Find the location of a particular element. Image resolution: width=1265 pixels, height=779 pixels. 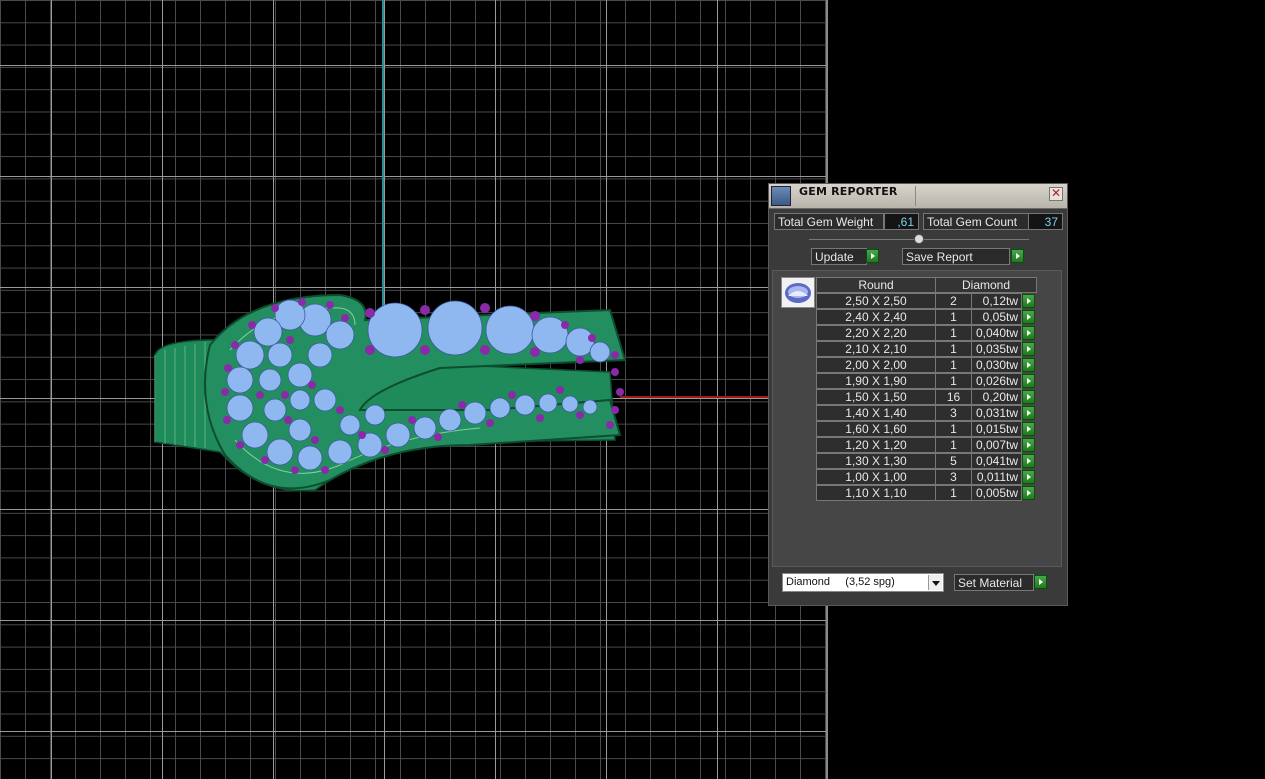

gem-weight: 0,12tw is located at coordinates (996, 301).